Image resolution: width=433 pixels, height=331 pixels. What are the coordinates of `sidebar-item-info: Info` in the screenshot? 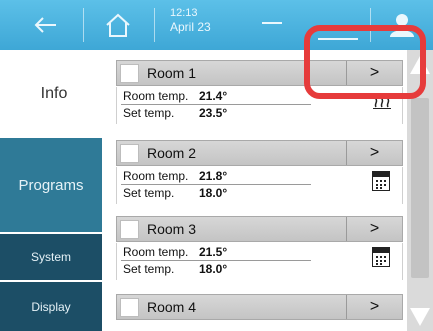 It's located at (54, 94).